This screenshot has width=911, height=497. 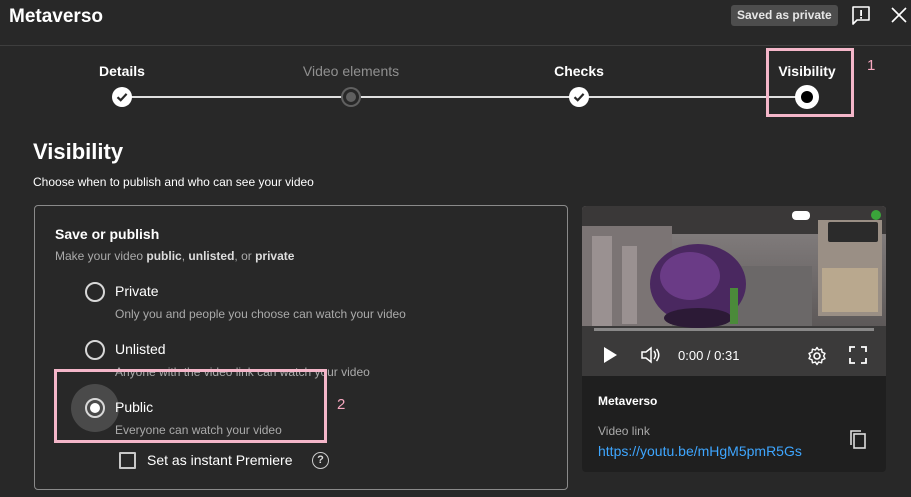 I want to click on step-details-check-icon, so click(x=122, y=97).